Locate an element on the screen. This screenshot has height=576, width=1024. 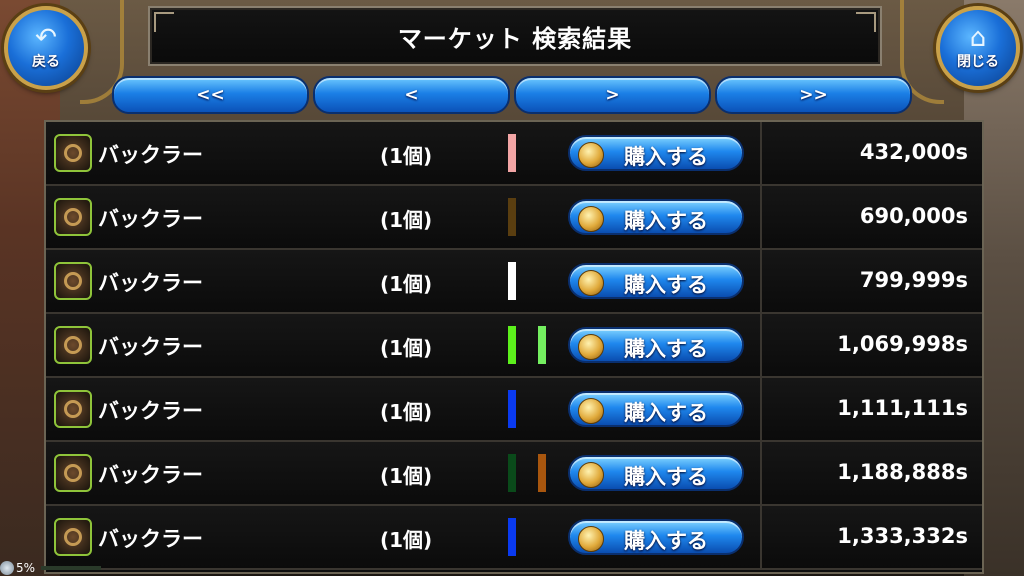
item-price: 1,188,888s is located at coordinates (902, 472).